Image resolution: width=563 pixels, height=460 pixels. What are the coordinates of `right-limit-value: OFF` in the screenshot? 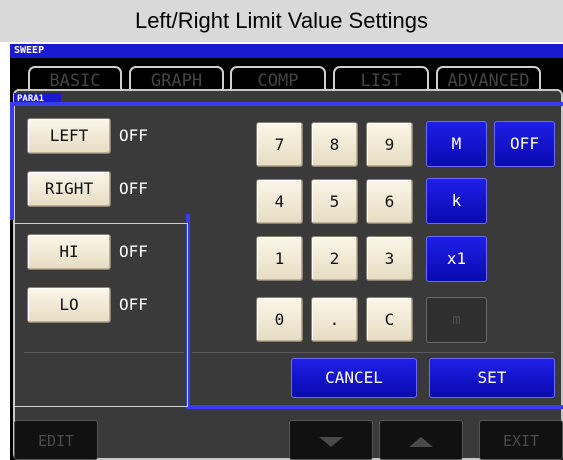 It's located at (133, 188).